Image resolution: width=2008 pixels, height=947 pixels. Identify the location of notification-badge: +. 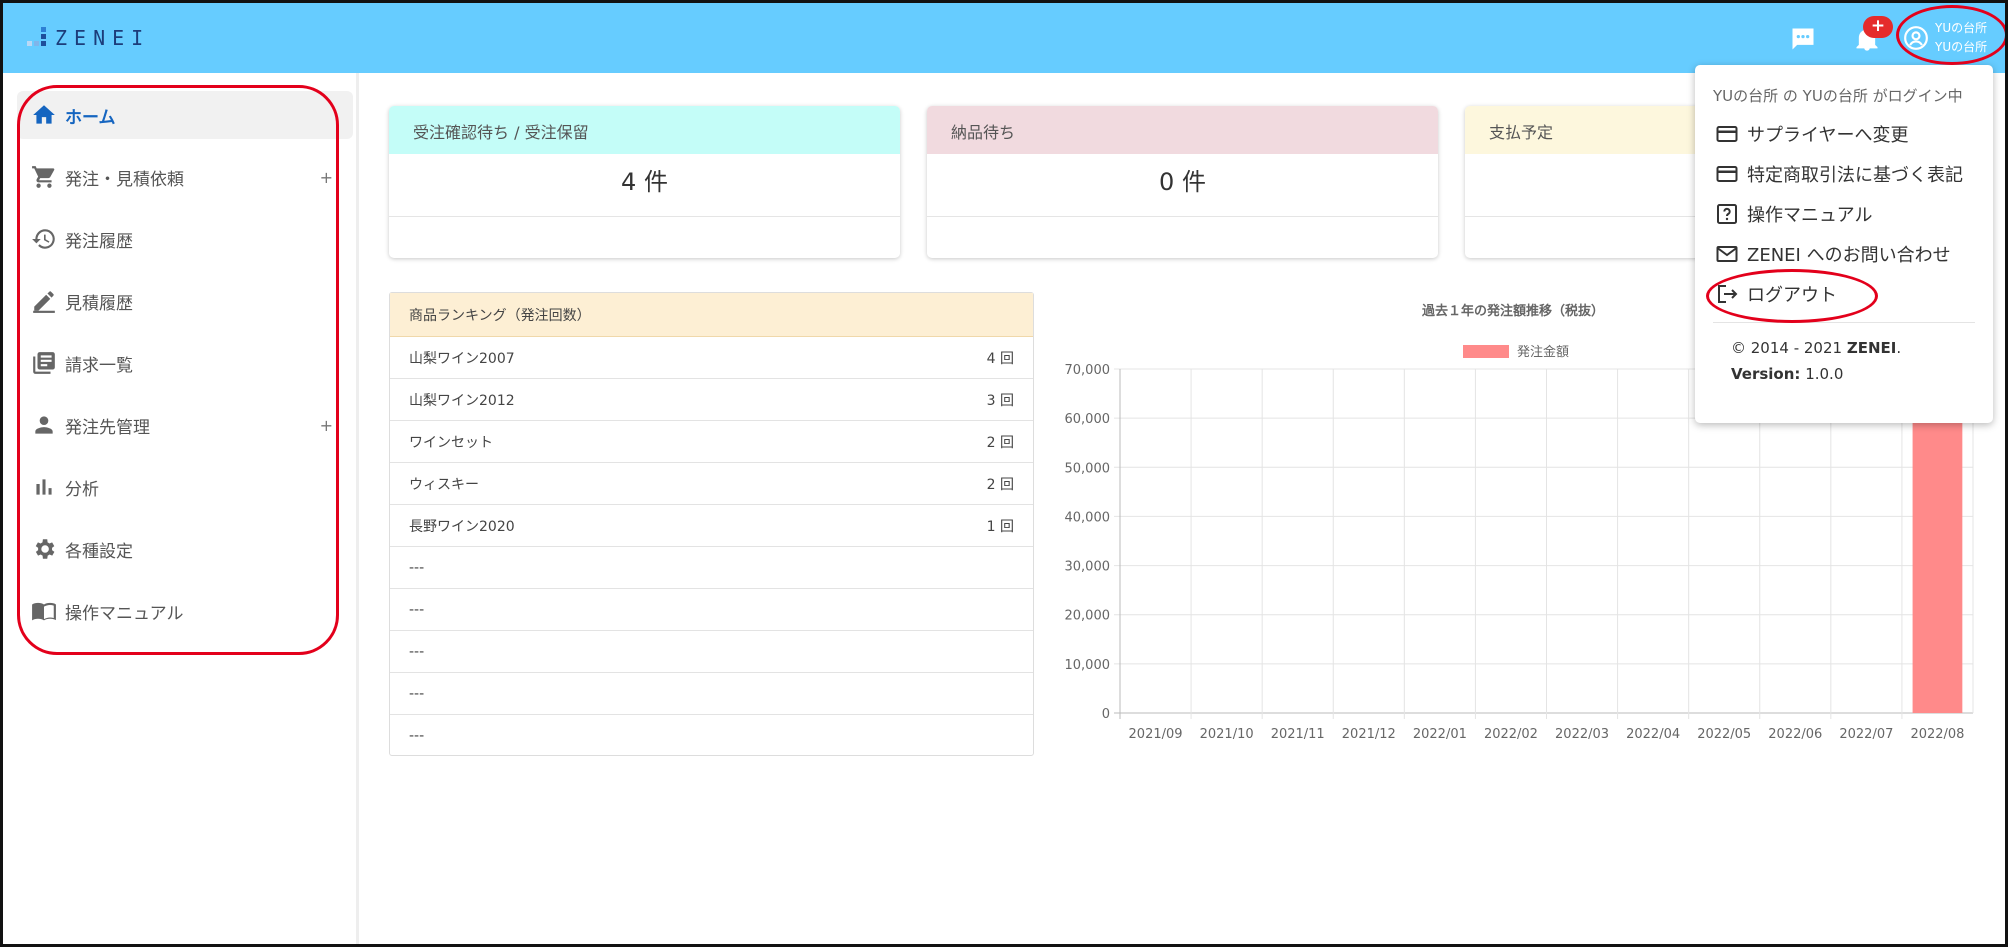
(1878, 27).